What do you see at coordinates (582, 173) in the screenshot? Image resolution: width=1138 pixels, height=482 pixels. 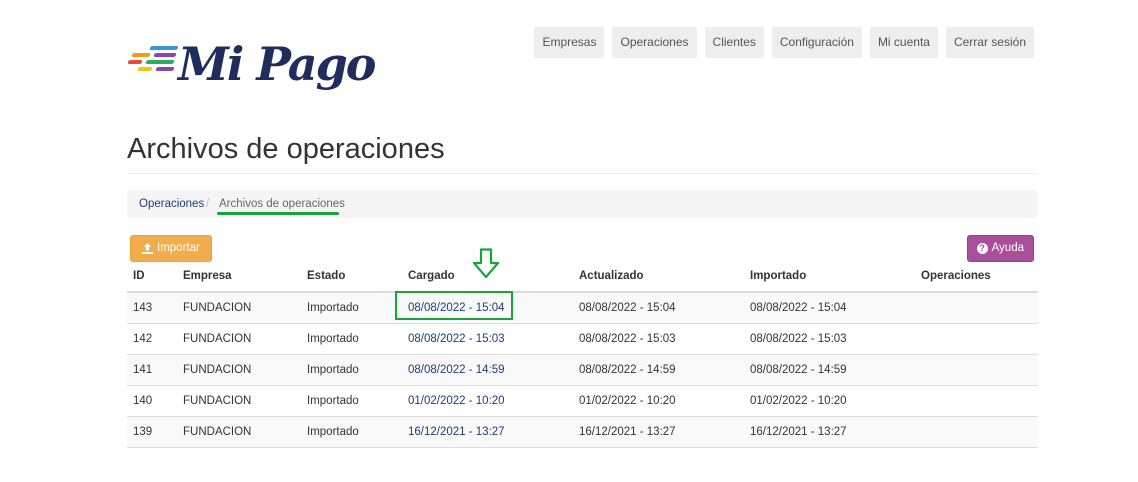 I see `title-divider` at bounding box center [582, 173].